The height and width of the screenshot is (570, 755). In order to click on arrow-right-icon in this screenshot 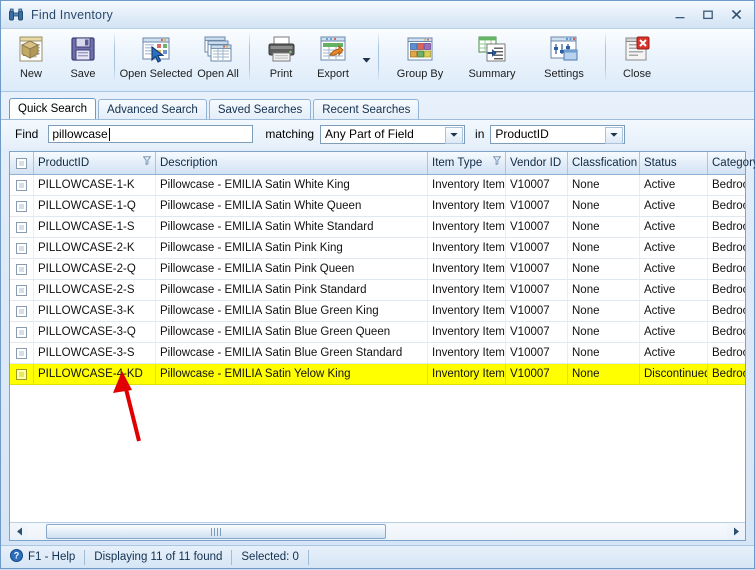, I will do `click(736, 531)`.